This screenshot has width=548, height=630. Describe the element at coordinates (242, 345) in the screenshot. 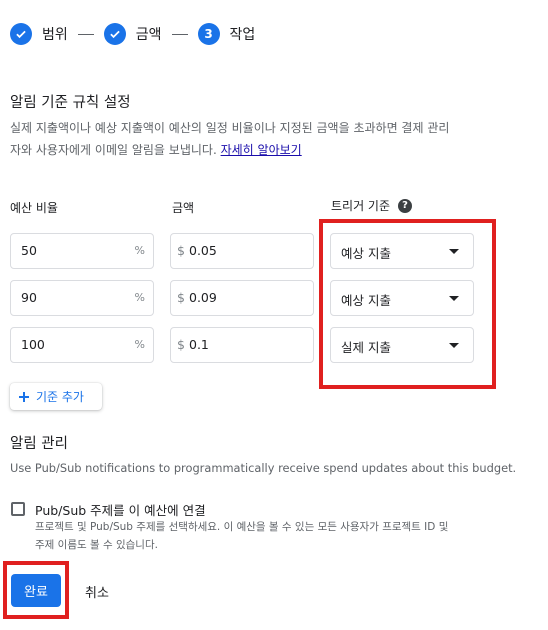

I see `amount-input-3: $ 0.1` at that location.